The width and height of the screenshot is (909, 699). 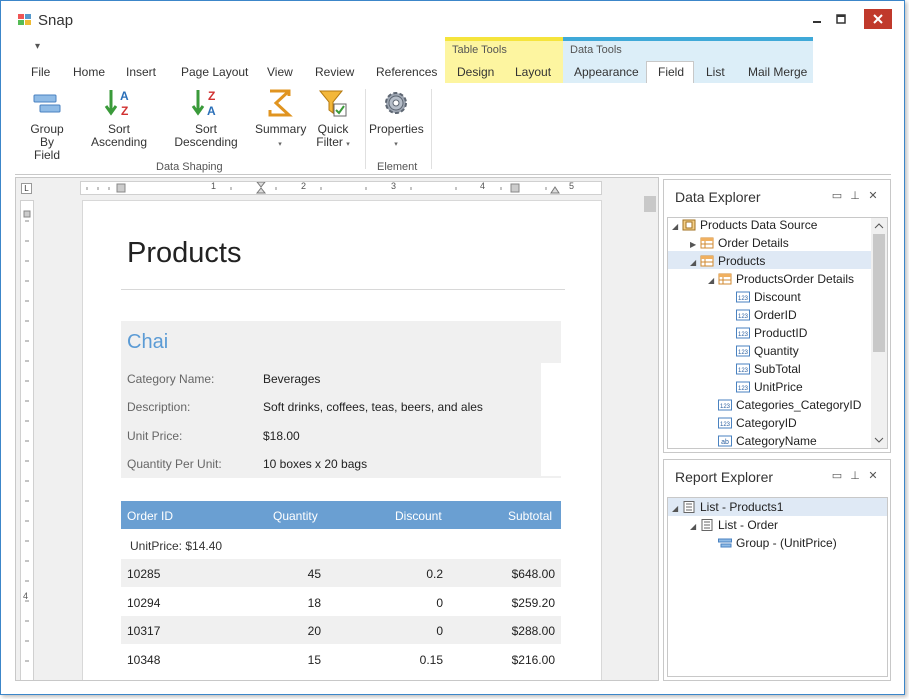 I want to click on sort-ascending-button: A Z Sort Ascending, so click(x=119, y=118).